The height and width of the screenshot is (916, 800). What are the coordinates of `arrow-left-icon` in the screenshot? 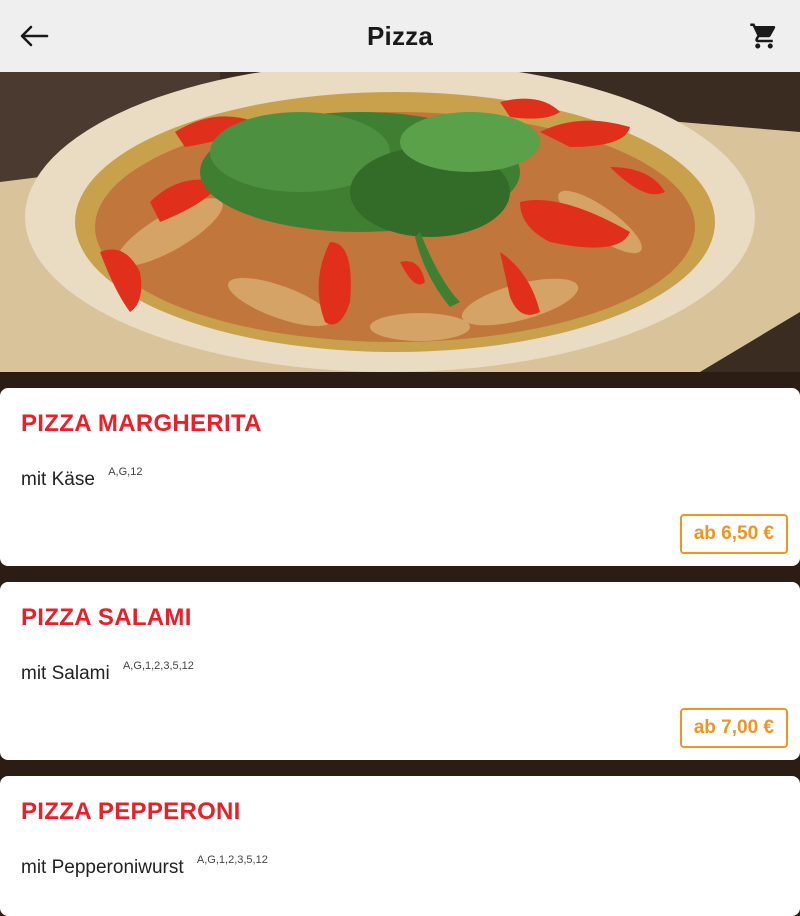 It's located at (34, 36).